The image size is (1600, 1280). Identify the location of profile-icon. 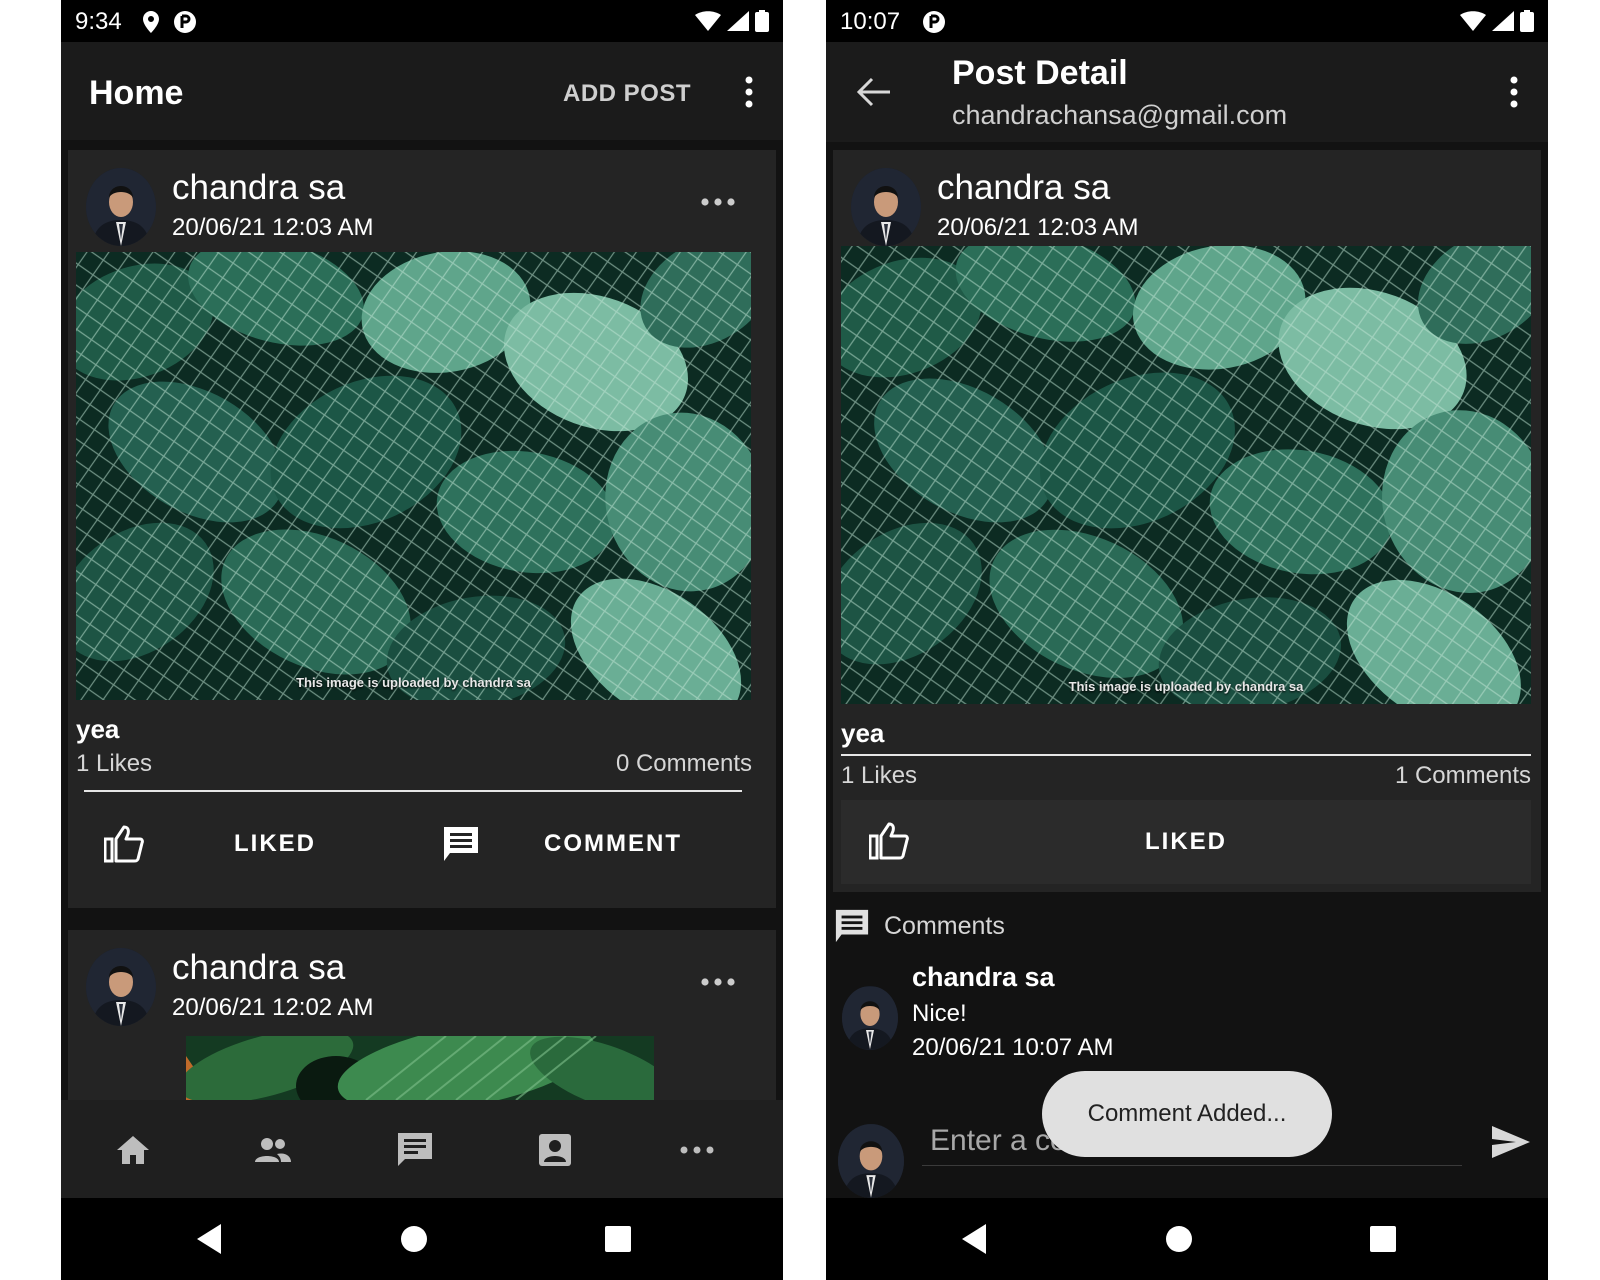
(555, 1150).